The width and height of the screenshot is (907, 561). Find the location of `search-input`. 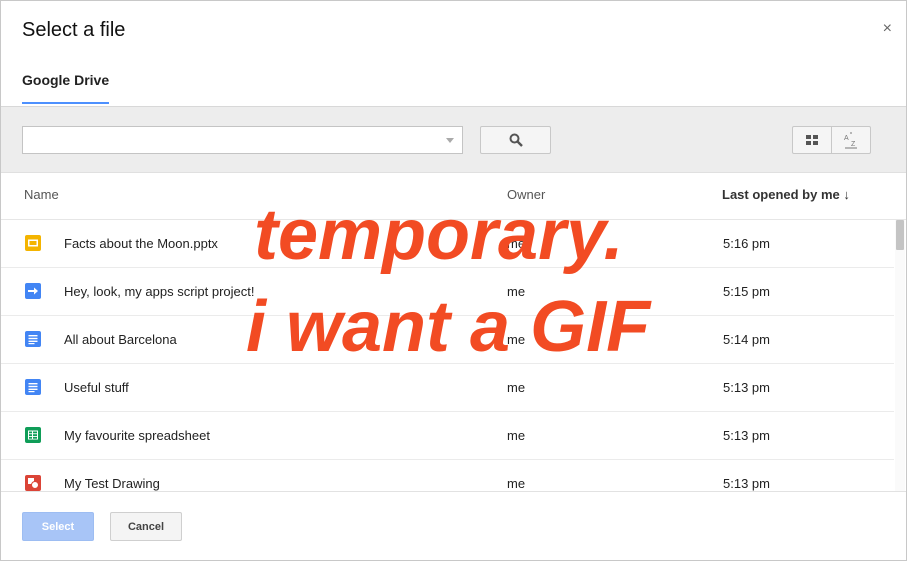

search-input is located at coordinates (236, 141).